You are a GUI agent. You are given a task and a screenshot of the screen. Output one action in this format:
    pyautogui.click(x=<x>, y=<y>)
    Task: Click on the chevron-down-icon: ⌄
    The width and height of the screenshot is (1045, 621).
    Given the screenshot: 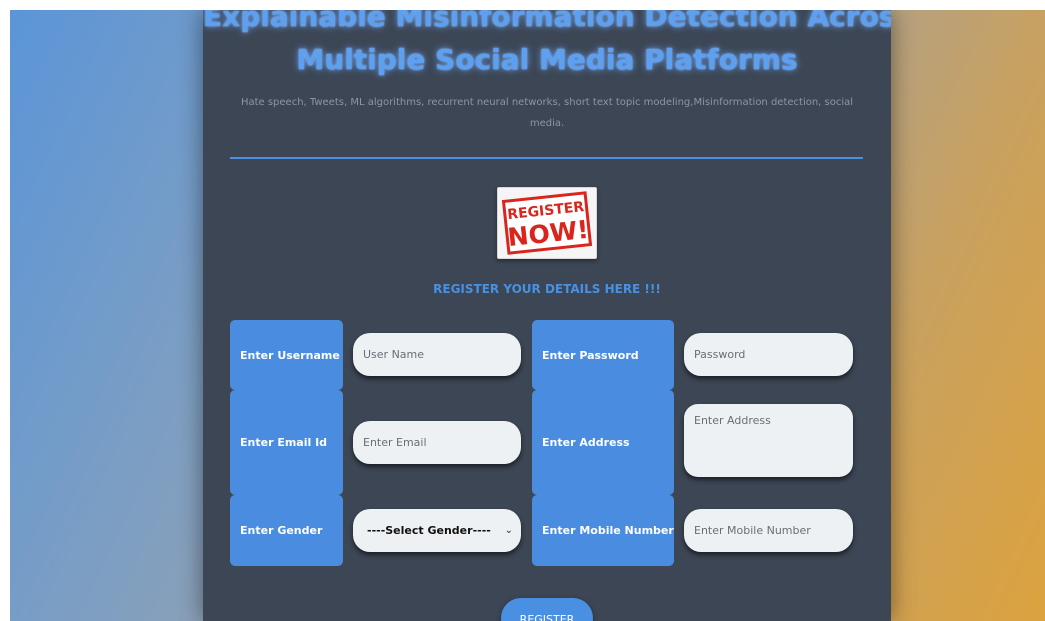 What is the action you would take?
    pyautogui.click(x=508, y=530)
    